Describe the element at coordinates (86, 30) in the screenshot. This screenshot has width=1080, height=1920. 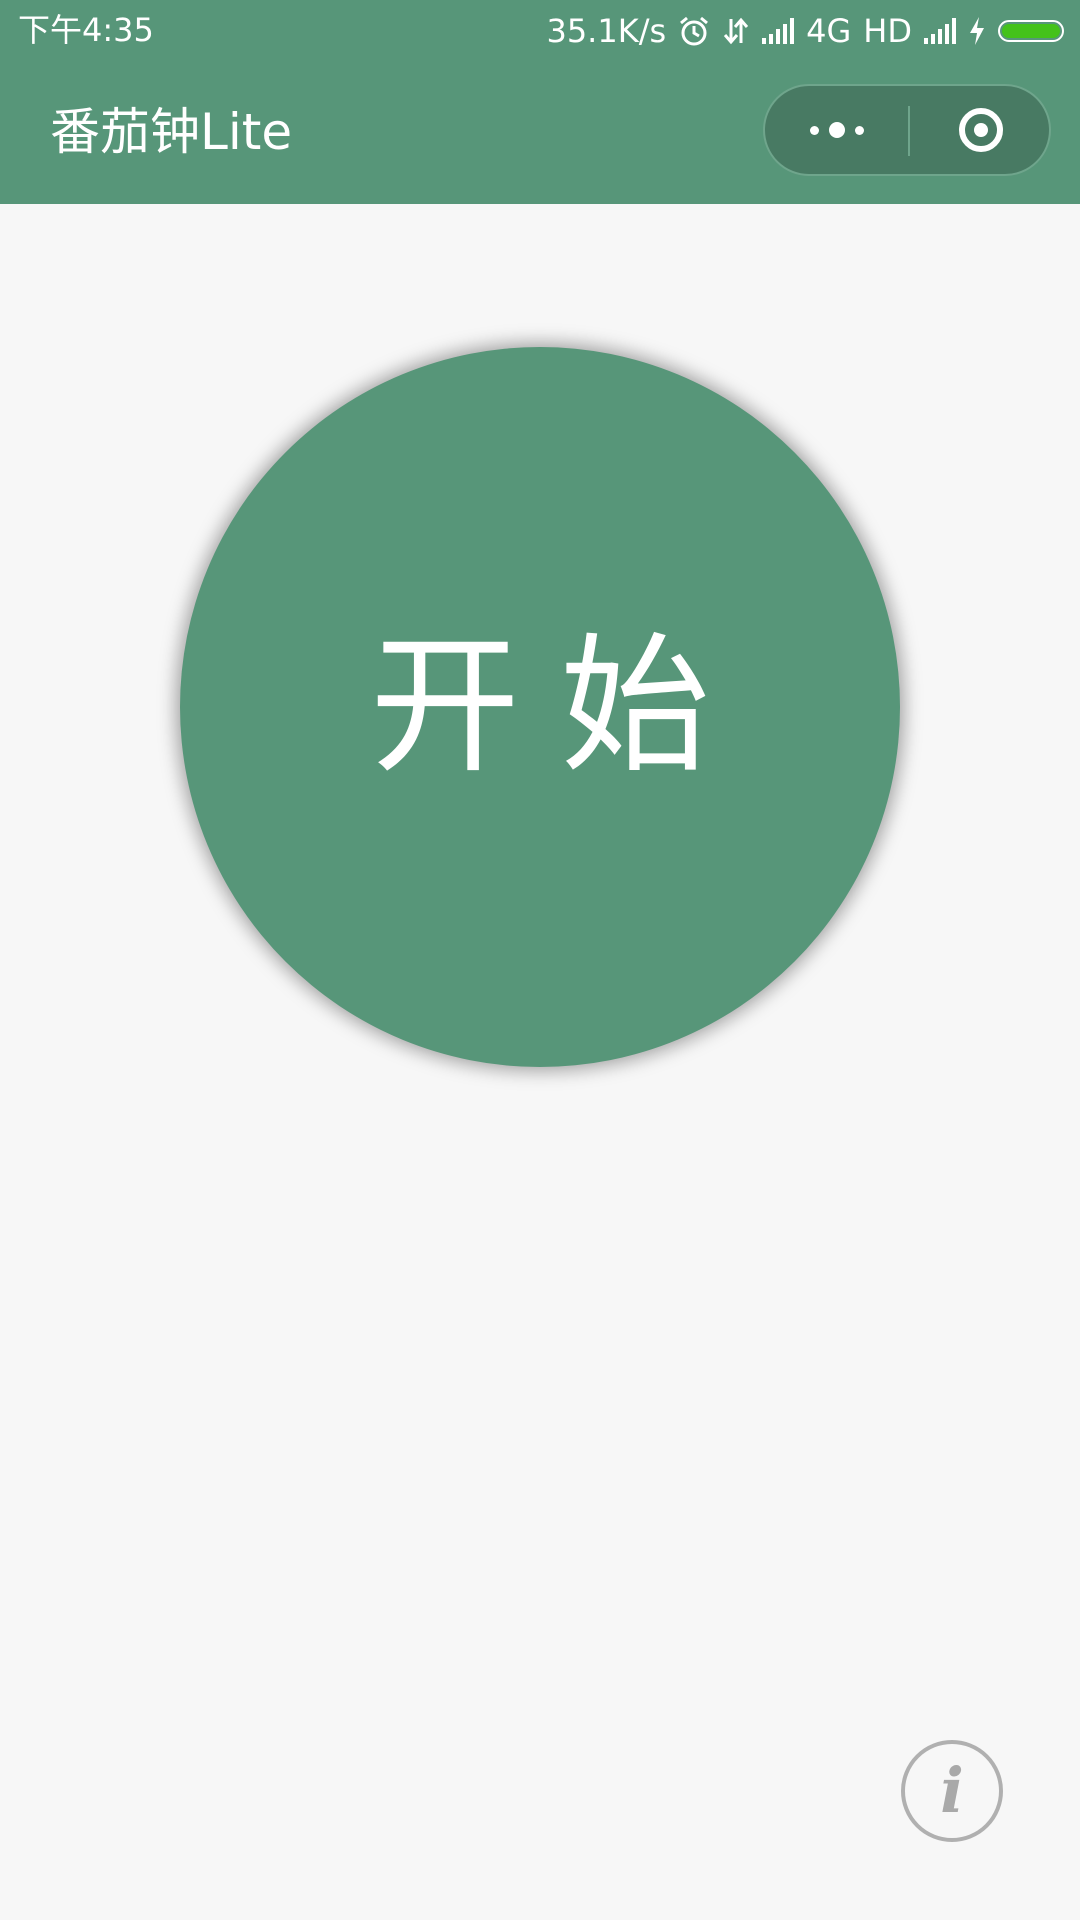
I see `status-time: 下午4:35` at that location.